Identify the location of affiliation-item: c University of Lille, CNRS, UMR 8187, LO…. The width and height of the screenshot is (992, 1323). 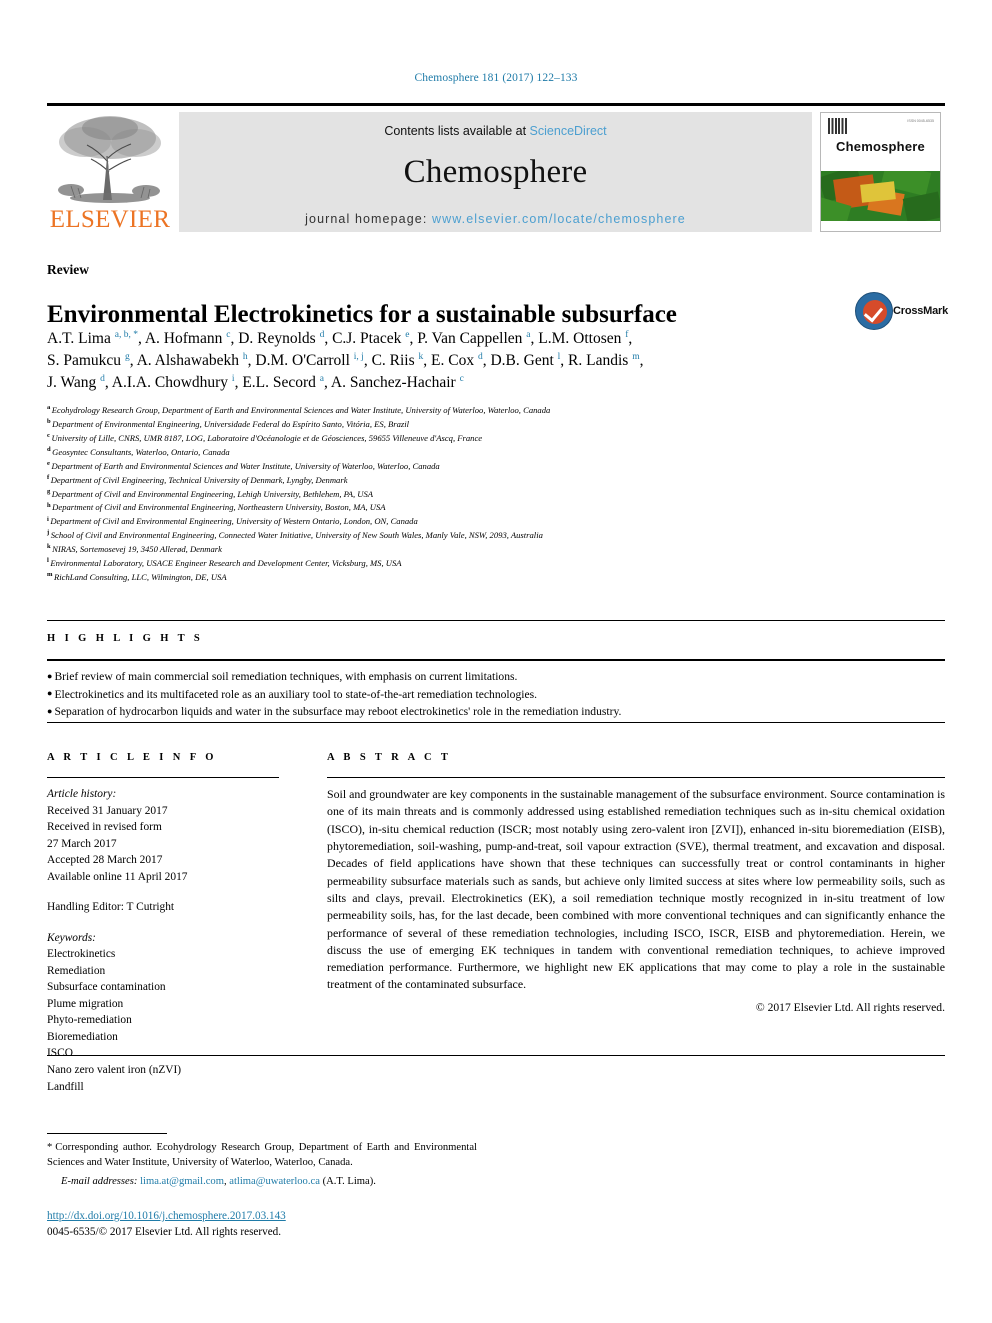
(487, 439).